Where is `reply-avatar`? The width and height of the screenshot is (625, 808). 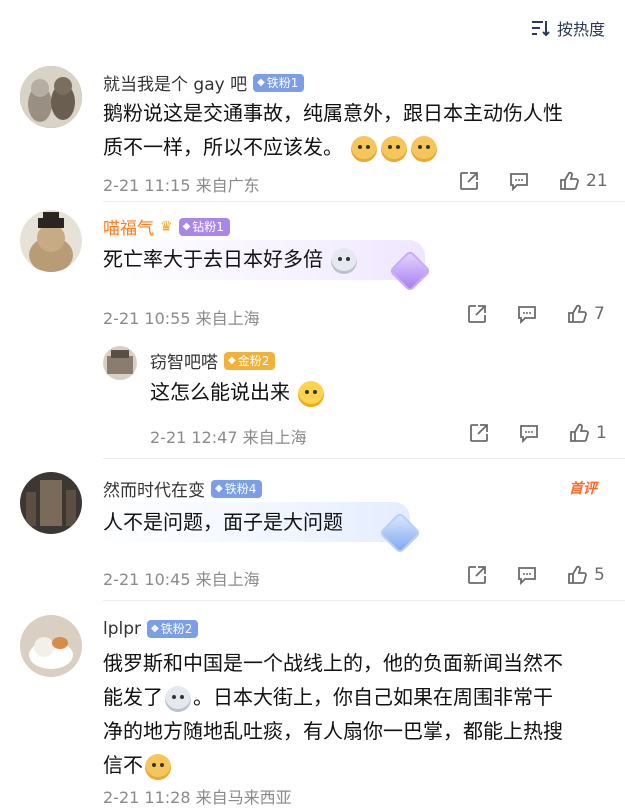 reply-avatar is located at coordinates (120, 363).